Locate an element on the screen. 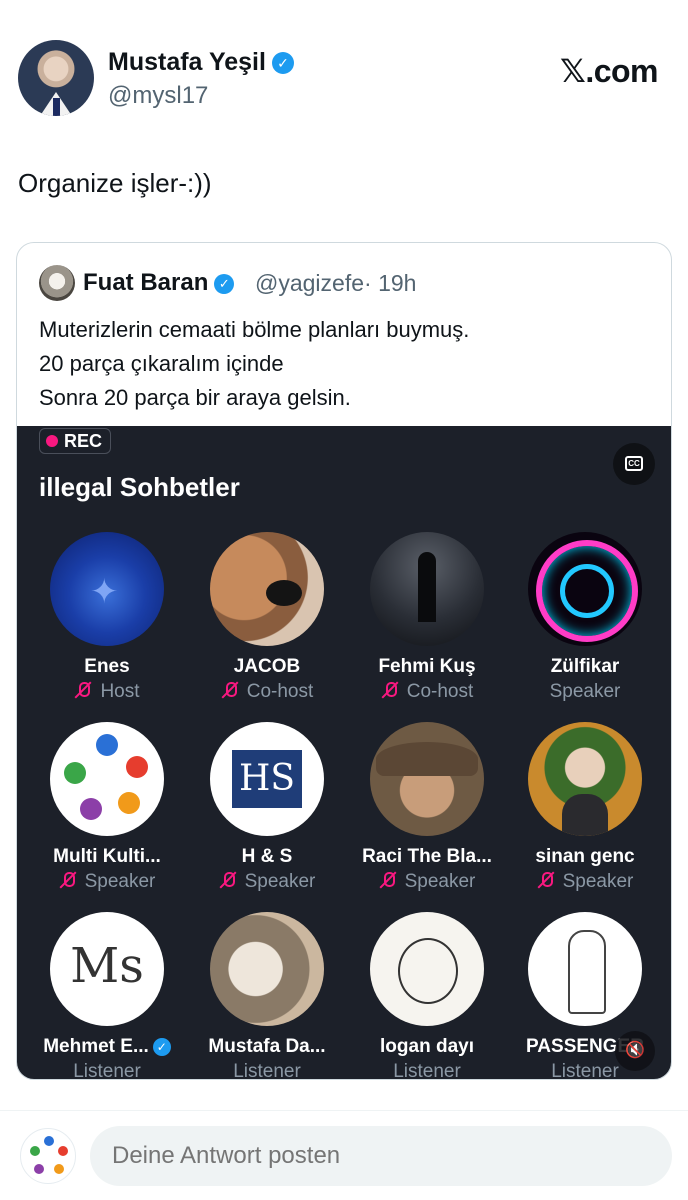 This screenshot has height=1200, width=688. participant: Raci The Bla... Speaker is located at coordinates (427, 807).